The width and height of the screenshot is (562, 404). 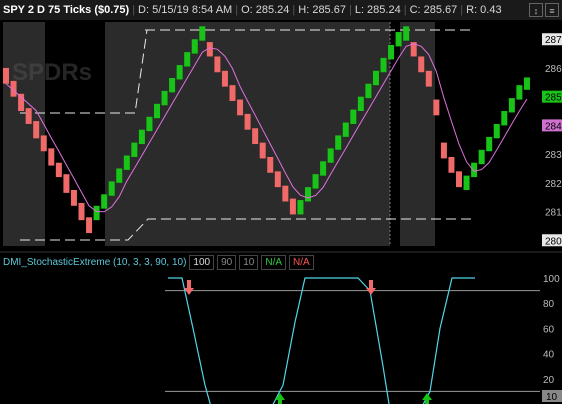 I want to click on study-tick: 60, so click(x=549, y=329).